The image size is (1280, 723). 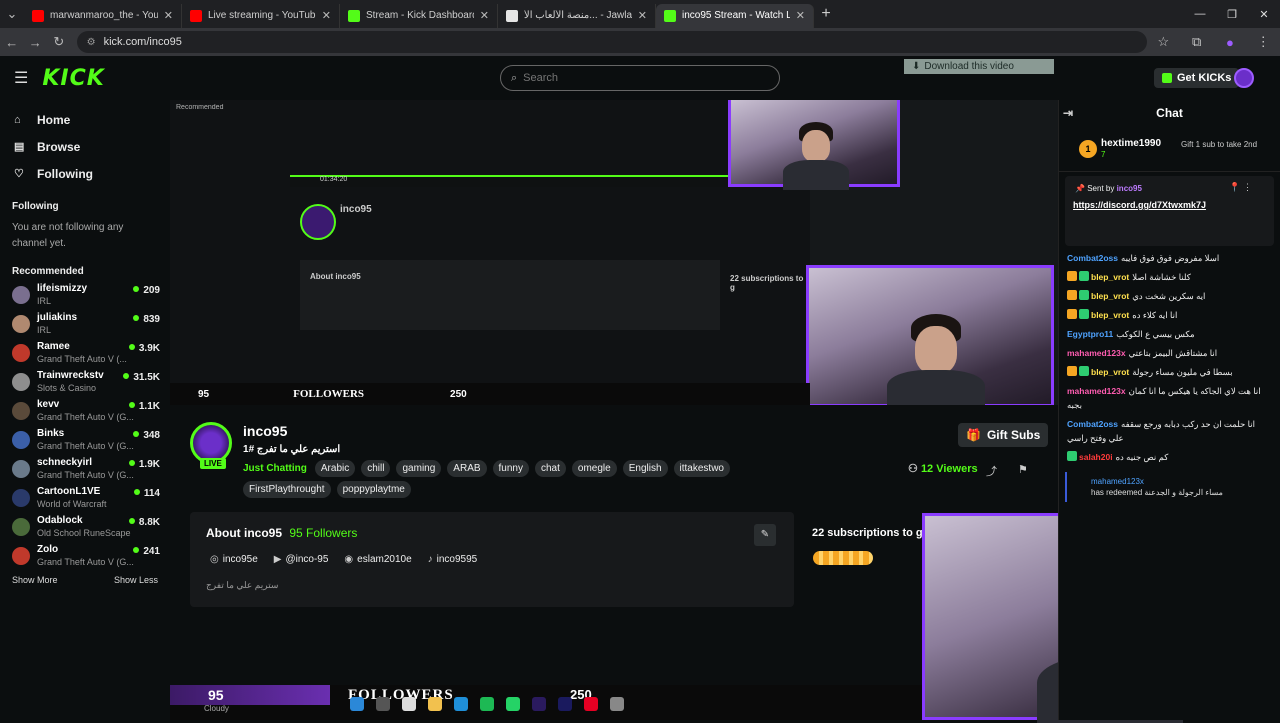 What do you see at coordinates (85, 119) in the screenshot?
I see `sidebar-item-home: ⌂ Home` at bounding box center [85, 119].